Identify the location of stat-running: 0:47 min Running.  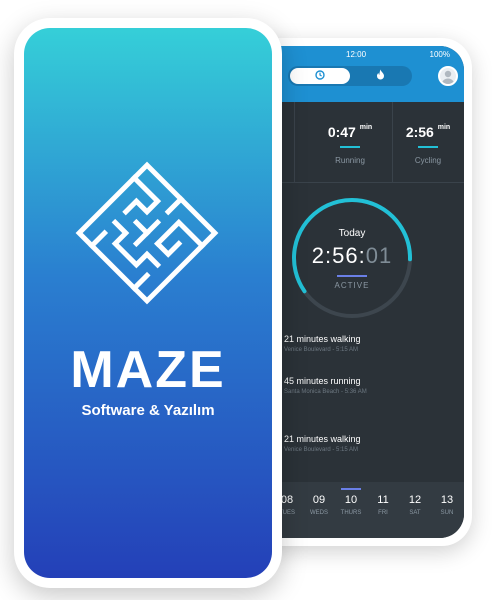
(350, 142).